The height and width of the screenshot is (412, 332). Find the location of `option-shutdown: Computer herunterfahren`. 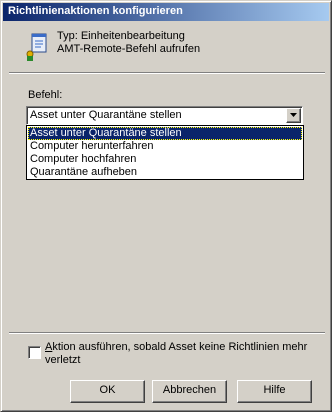

option-shutdown: Computer herunterfahren is located at coordinates (165, 146).